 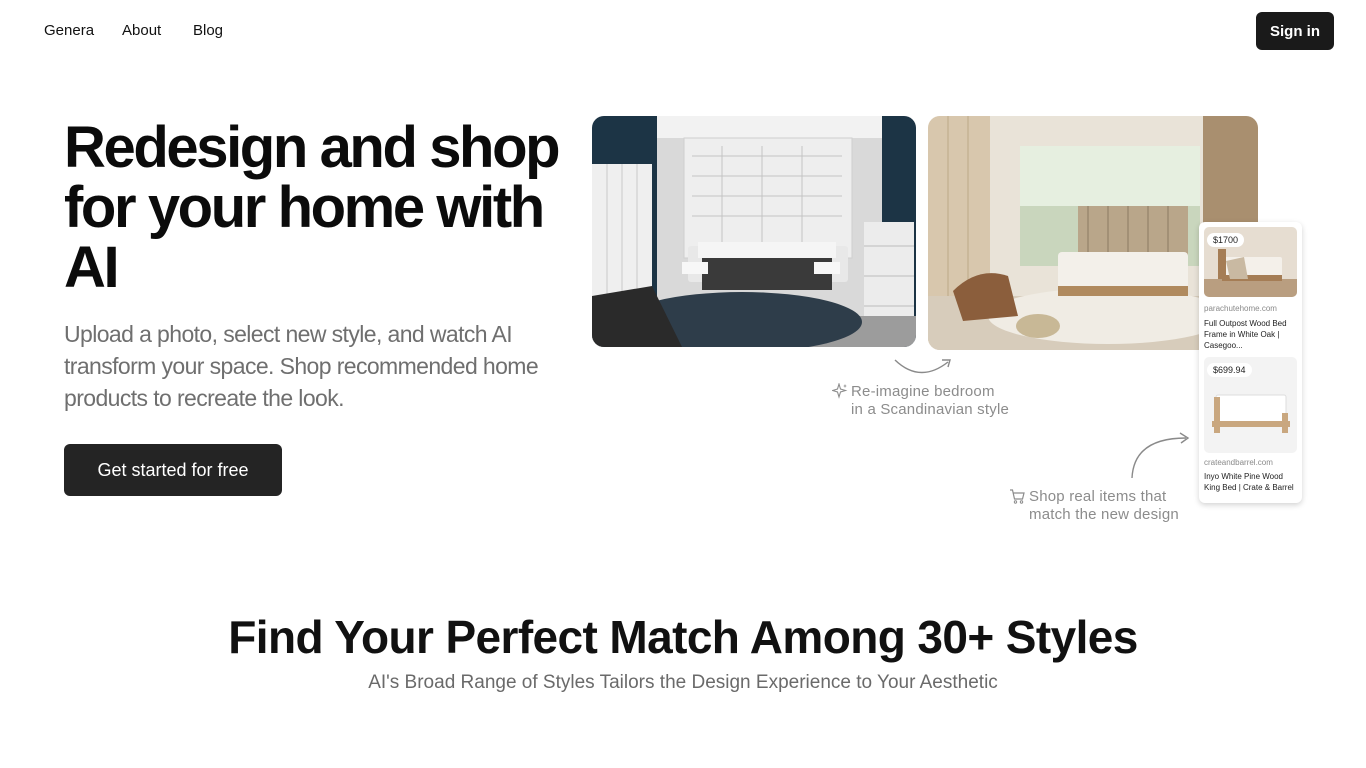 I want to click on product-price-1: $1700, so click(x=1226, y=240).